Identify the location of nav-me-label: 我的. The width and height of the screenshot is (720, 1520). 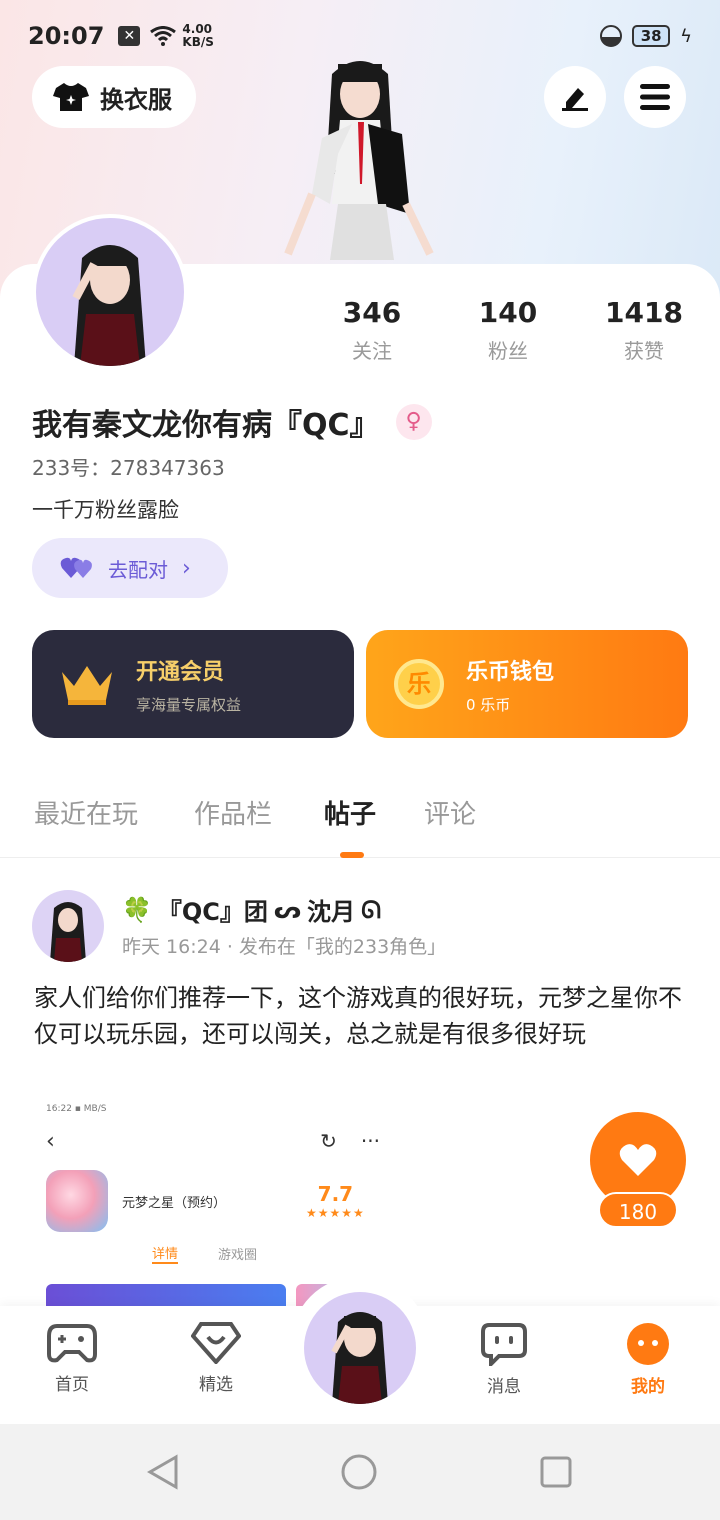
(648, 1387).